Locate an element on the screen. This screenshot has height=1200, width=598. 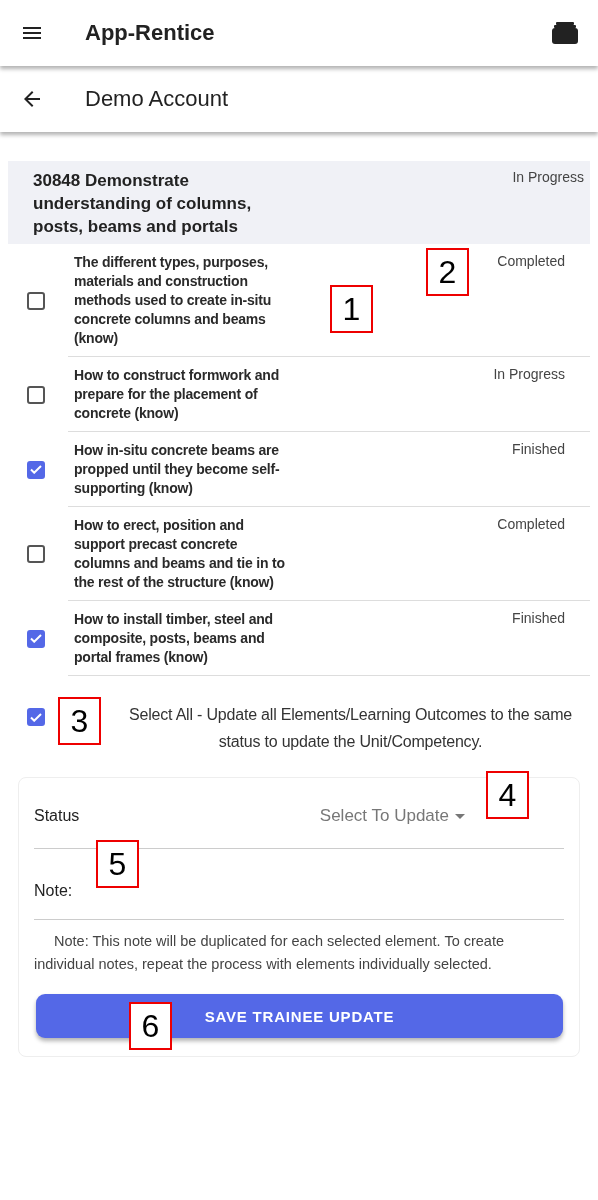
select-all-checkbox is located at coordinates (36, 717).